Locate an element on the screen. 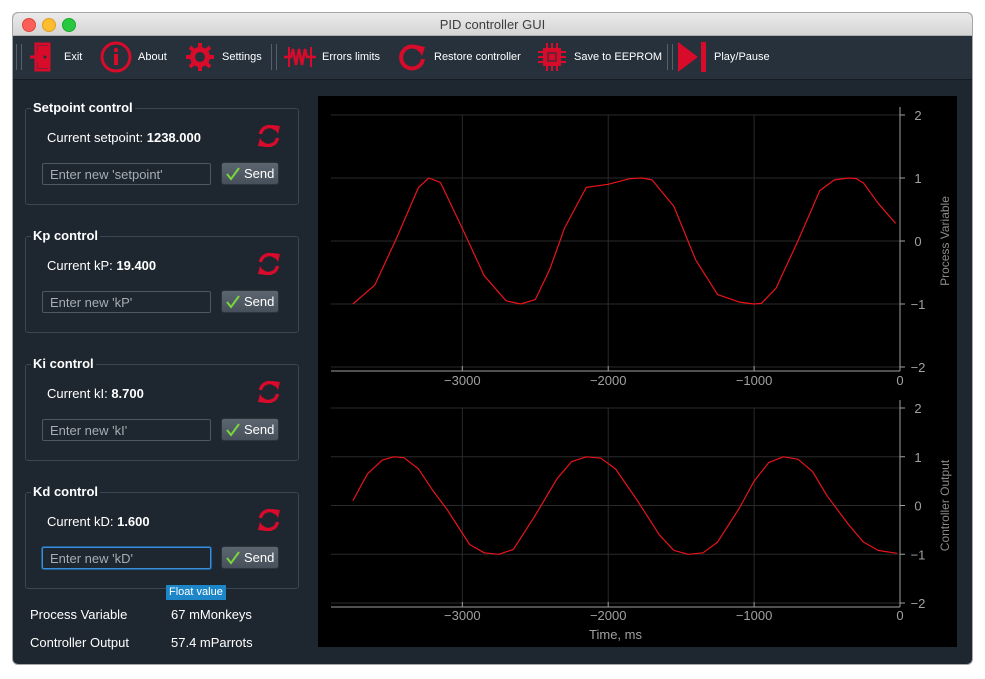 The image size is (985, 679). setpoint-control-title: Setpoint control is located at coordinates (83, 107).